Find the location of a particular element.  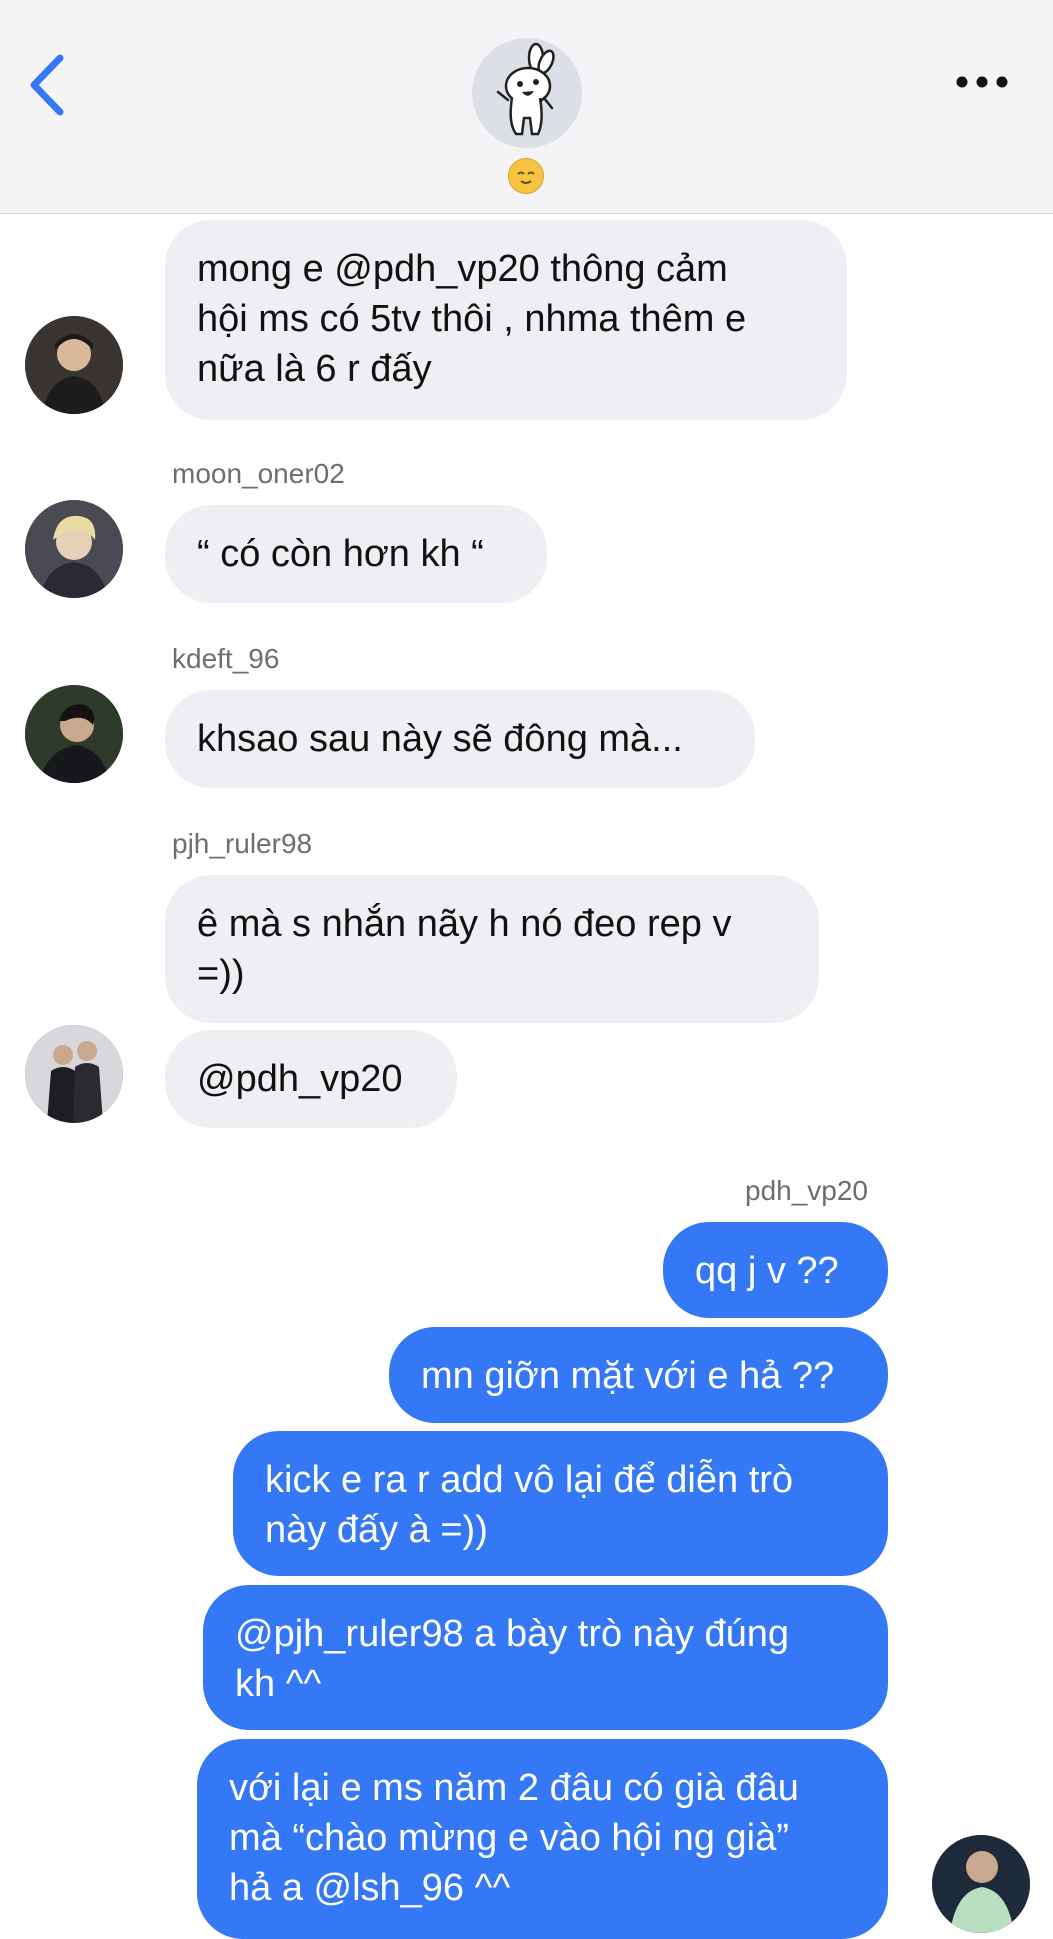

group-avatar is located at coordinates (527, 93).